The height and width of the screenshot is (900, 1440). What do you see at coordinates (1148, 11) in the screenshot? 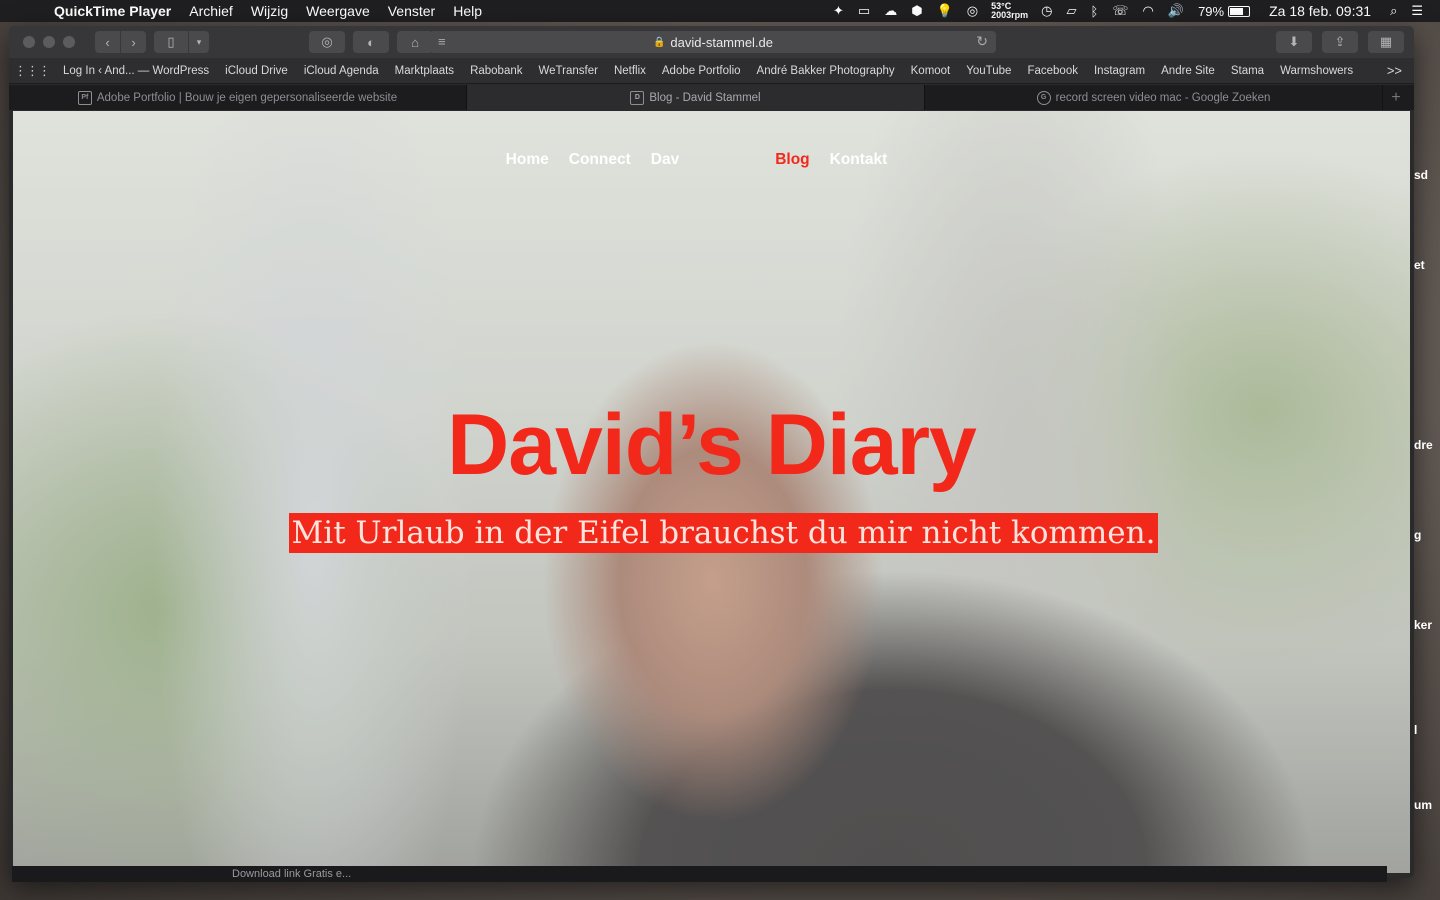
I see `wifi-icon: ◠` at bounding box center [1148, 11].